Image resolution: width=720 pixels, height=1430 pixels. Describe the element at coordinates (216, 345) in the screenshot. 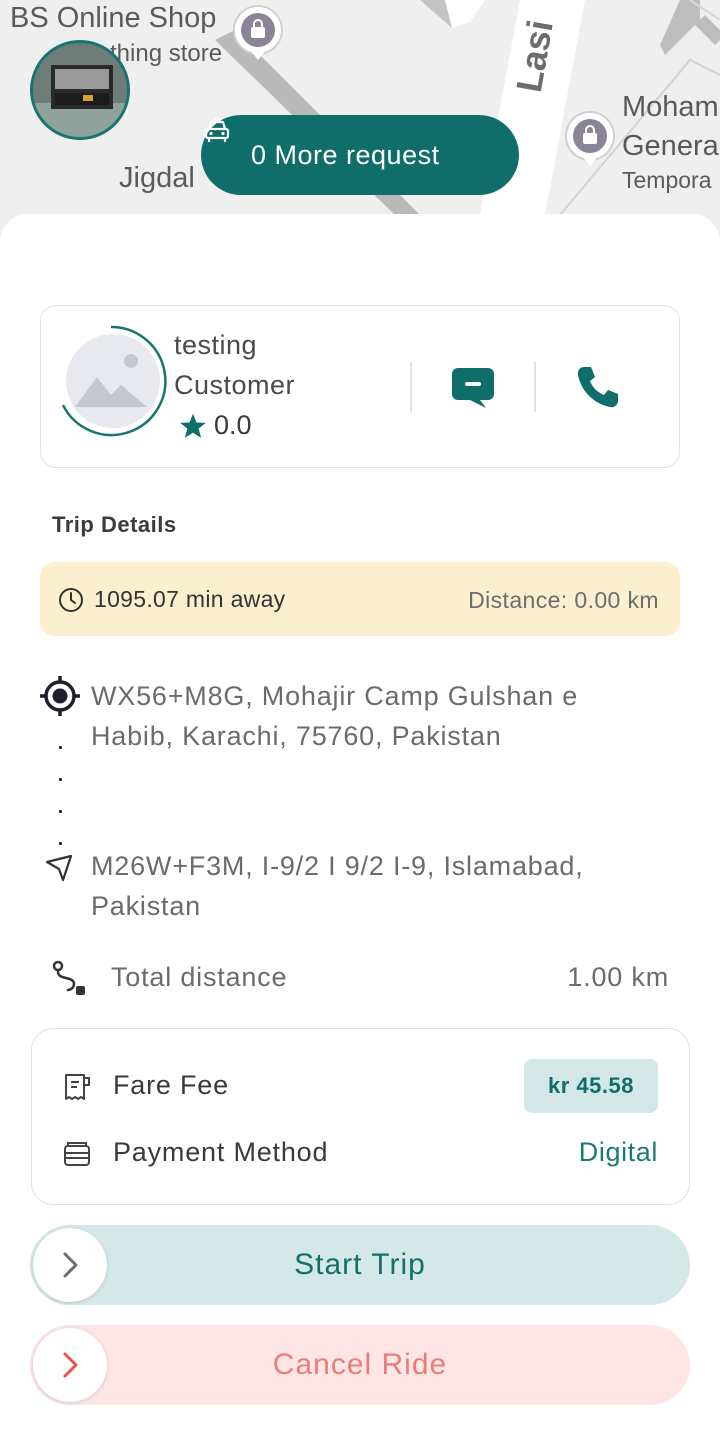

I see `customer-name: testing` at that location.